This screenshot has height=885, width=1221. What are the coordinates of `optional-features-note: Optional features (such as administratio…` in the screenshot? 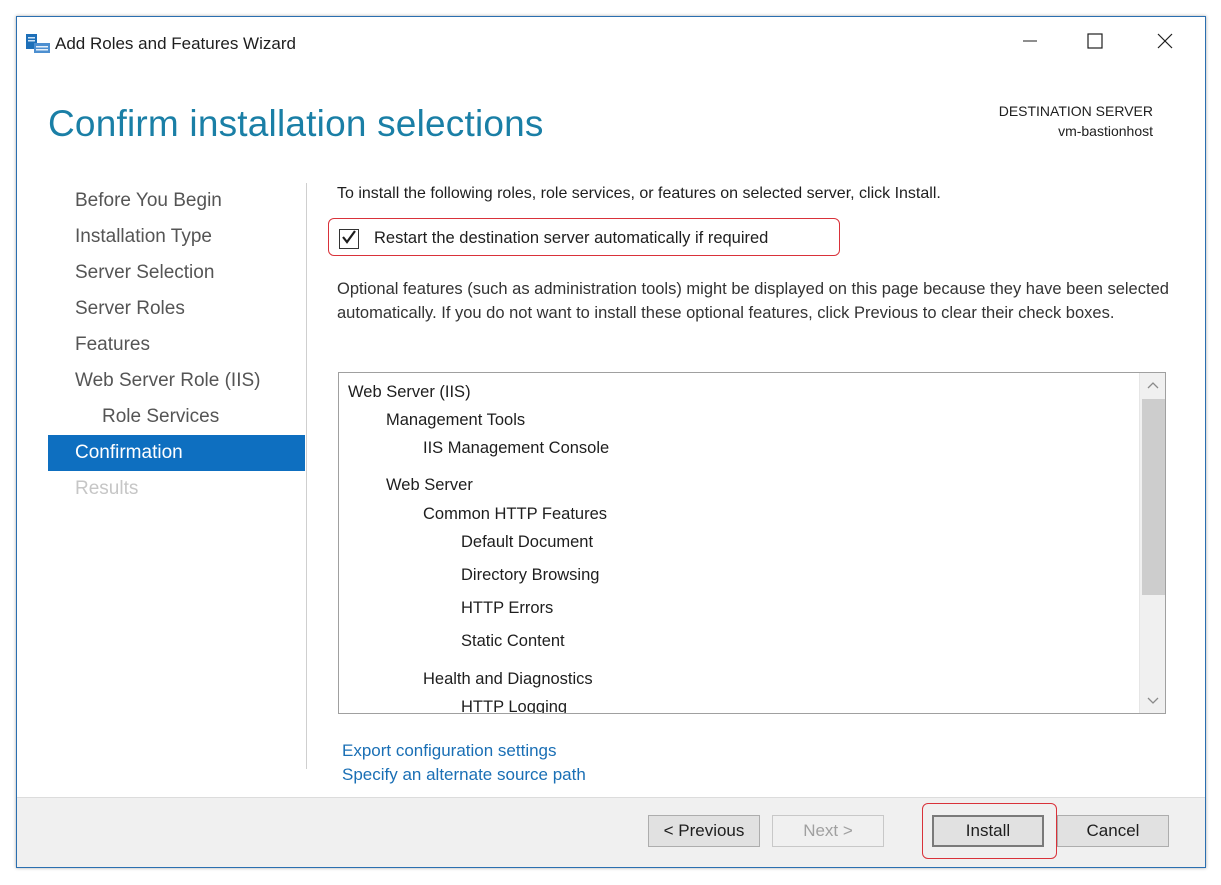 It's located at (753, 301).